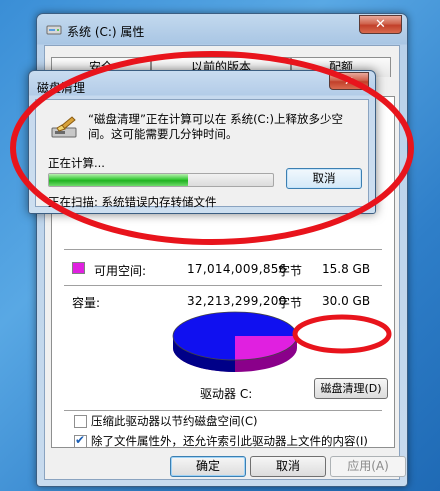 Image resolution: width=440 pixels, height=491 pixels. I want to click on free-space-swatch, so click(78, 268).